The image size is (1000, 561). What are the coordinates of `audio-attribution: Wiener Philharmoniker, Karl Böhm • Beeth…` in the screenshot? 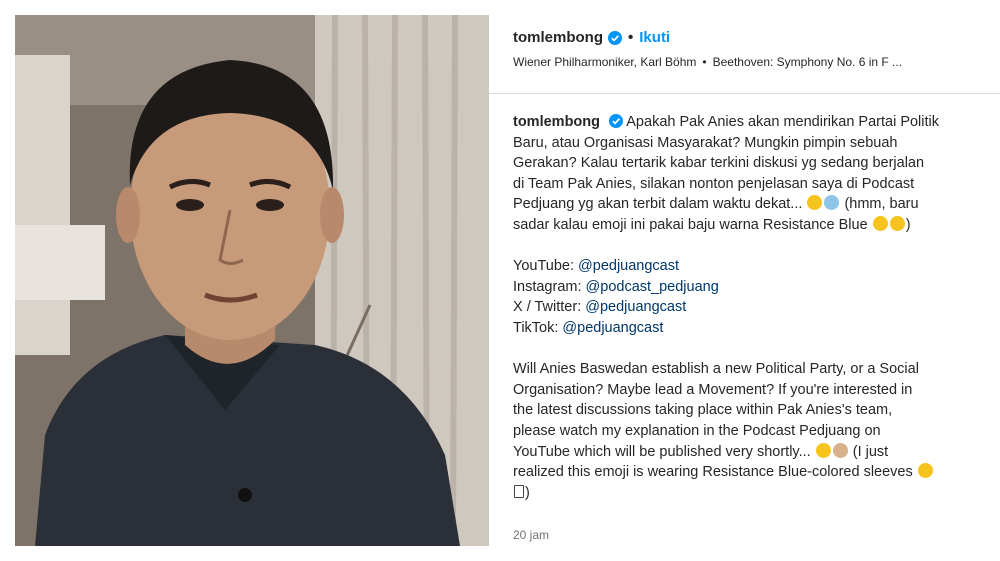 It's located at (707, 62).